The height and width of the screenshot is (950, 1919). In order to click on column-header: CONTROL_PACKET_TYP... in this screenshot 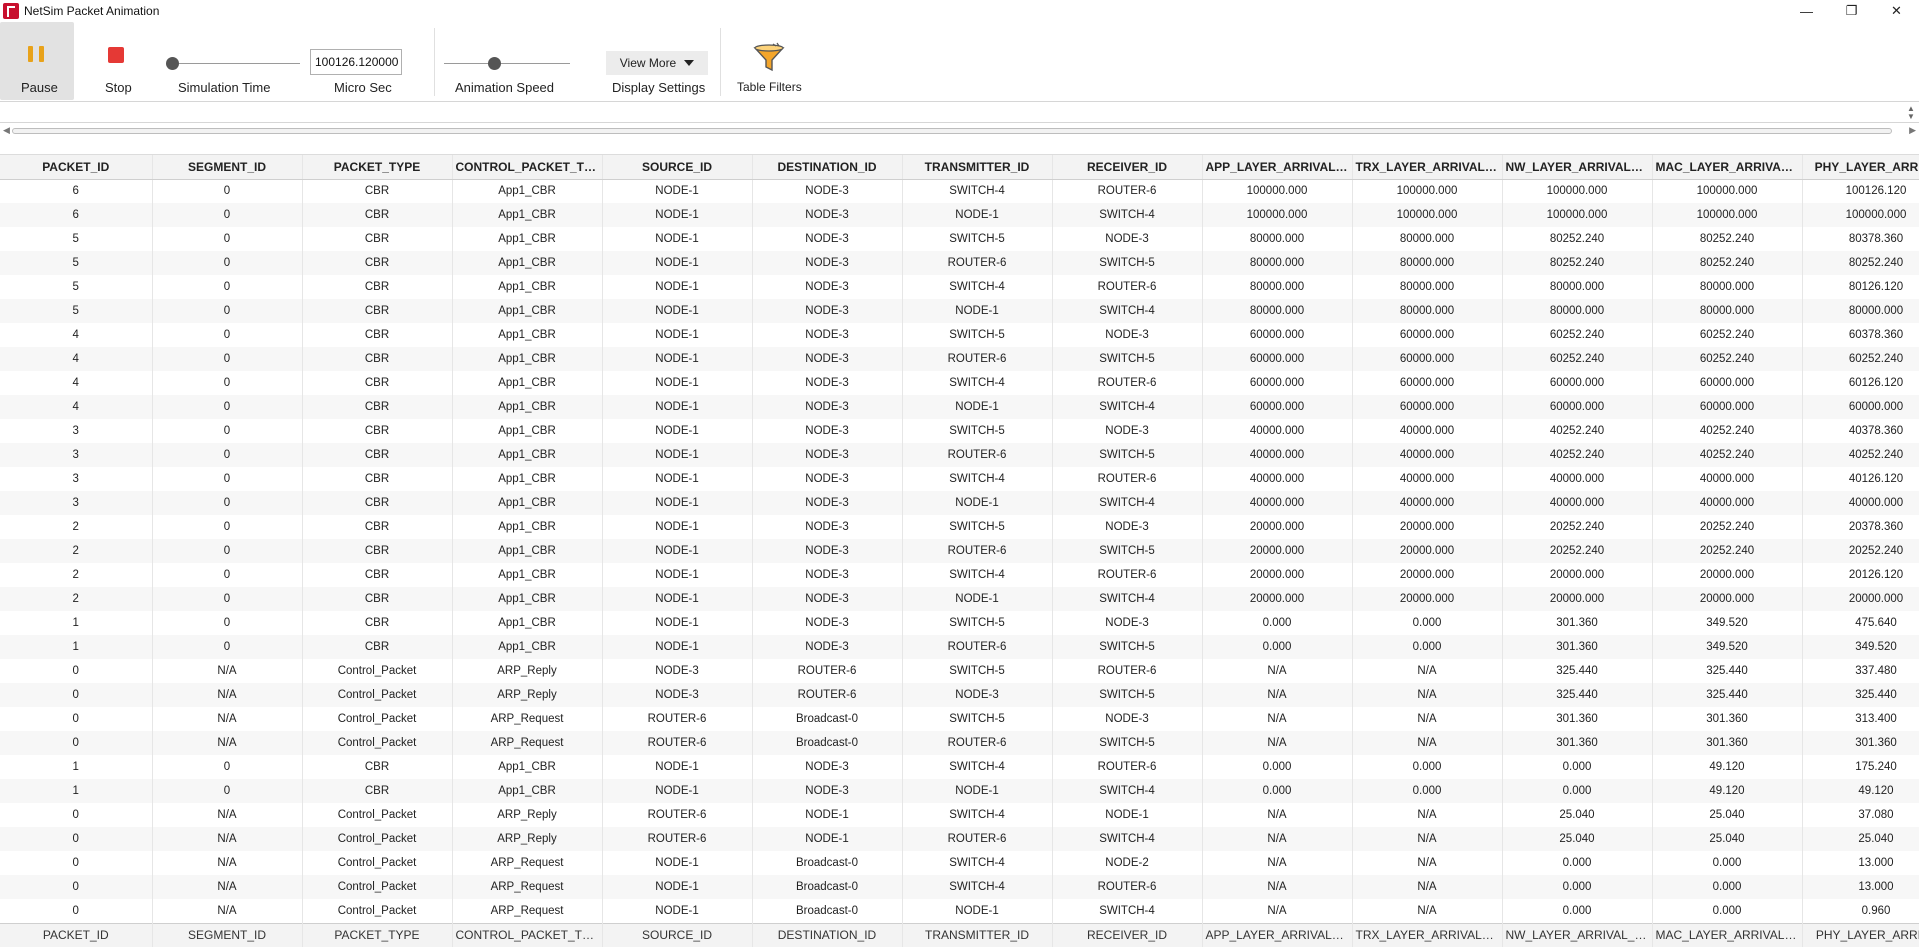, I will do `click(527, 167)`.